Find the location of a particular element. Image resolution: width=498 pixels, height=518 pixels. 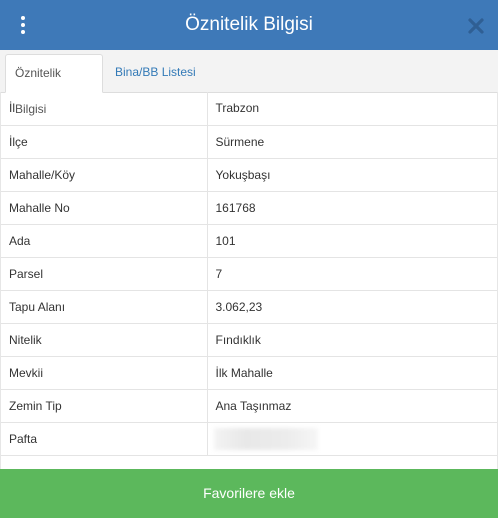

dialog-title: Öznitelik Bilgisi is located at coordinates (249, 24).